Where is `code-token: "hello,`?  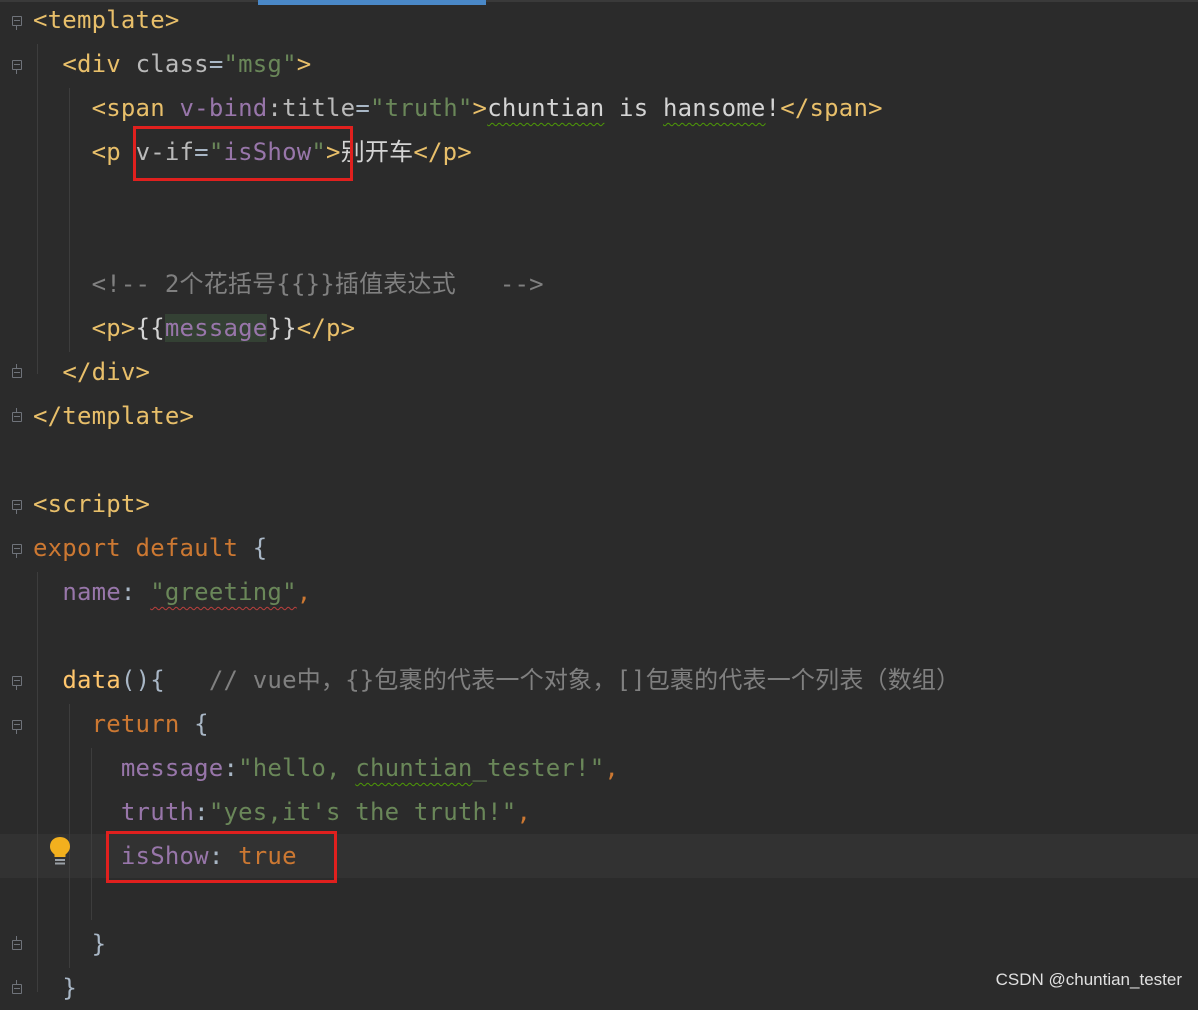 code-token: "hello, is located at coordinates (297, 768).